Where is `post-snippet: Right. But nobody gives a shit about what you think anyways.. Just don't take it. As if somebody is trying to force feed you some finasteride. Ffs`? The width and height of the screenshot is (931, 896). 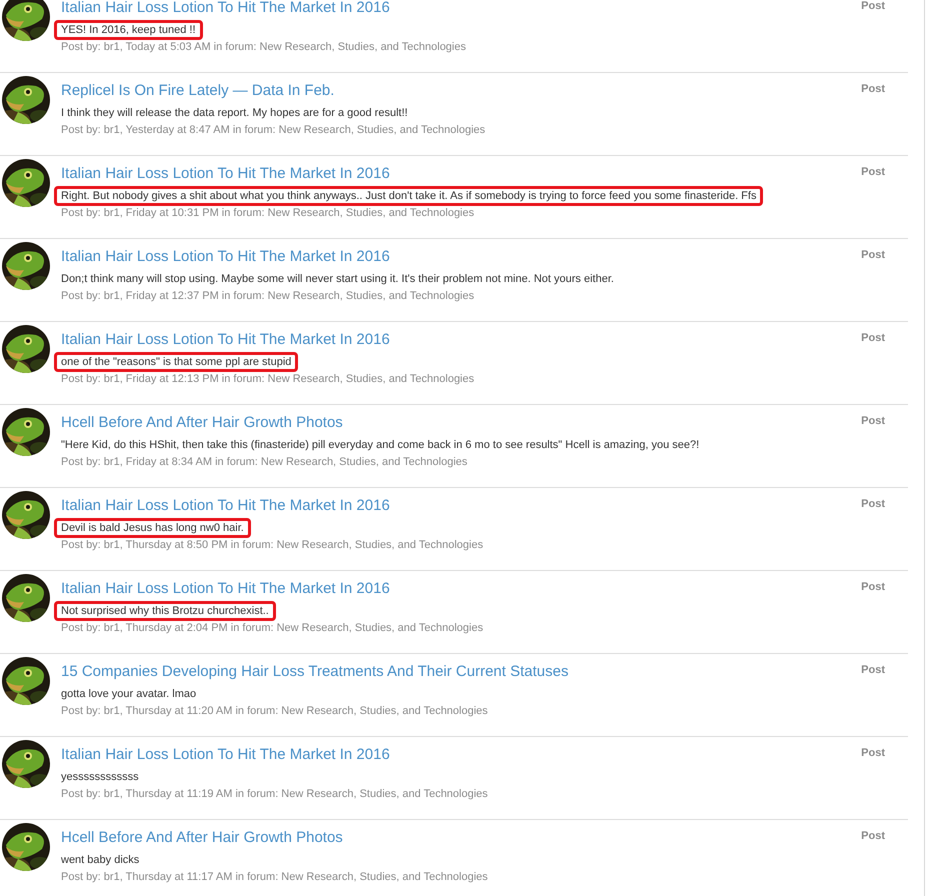
post-snippet: Right. But nobody gives a shit about what you think anyways.. Just don't take it. As if somebody is trying to force feed you some finasteride. Ffs is located at coordinates (409, 196).